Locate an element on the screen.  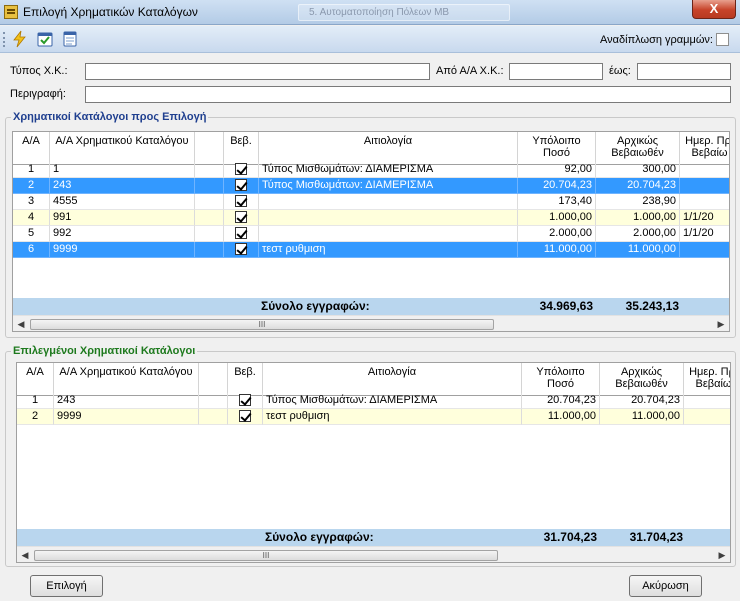
initial-cell: 238,90 is located at coordinates (638, 202).